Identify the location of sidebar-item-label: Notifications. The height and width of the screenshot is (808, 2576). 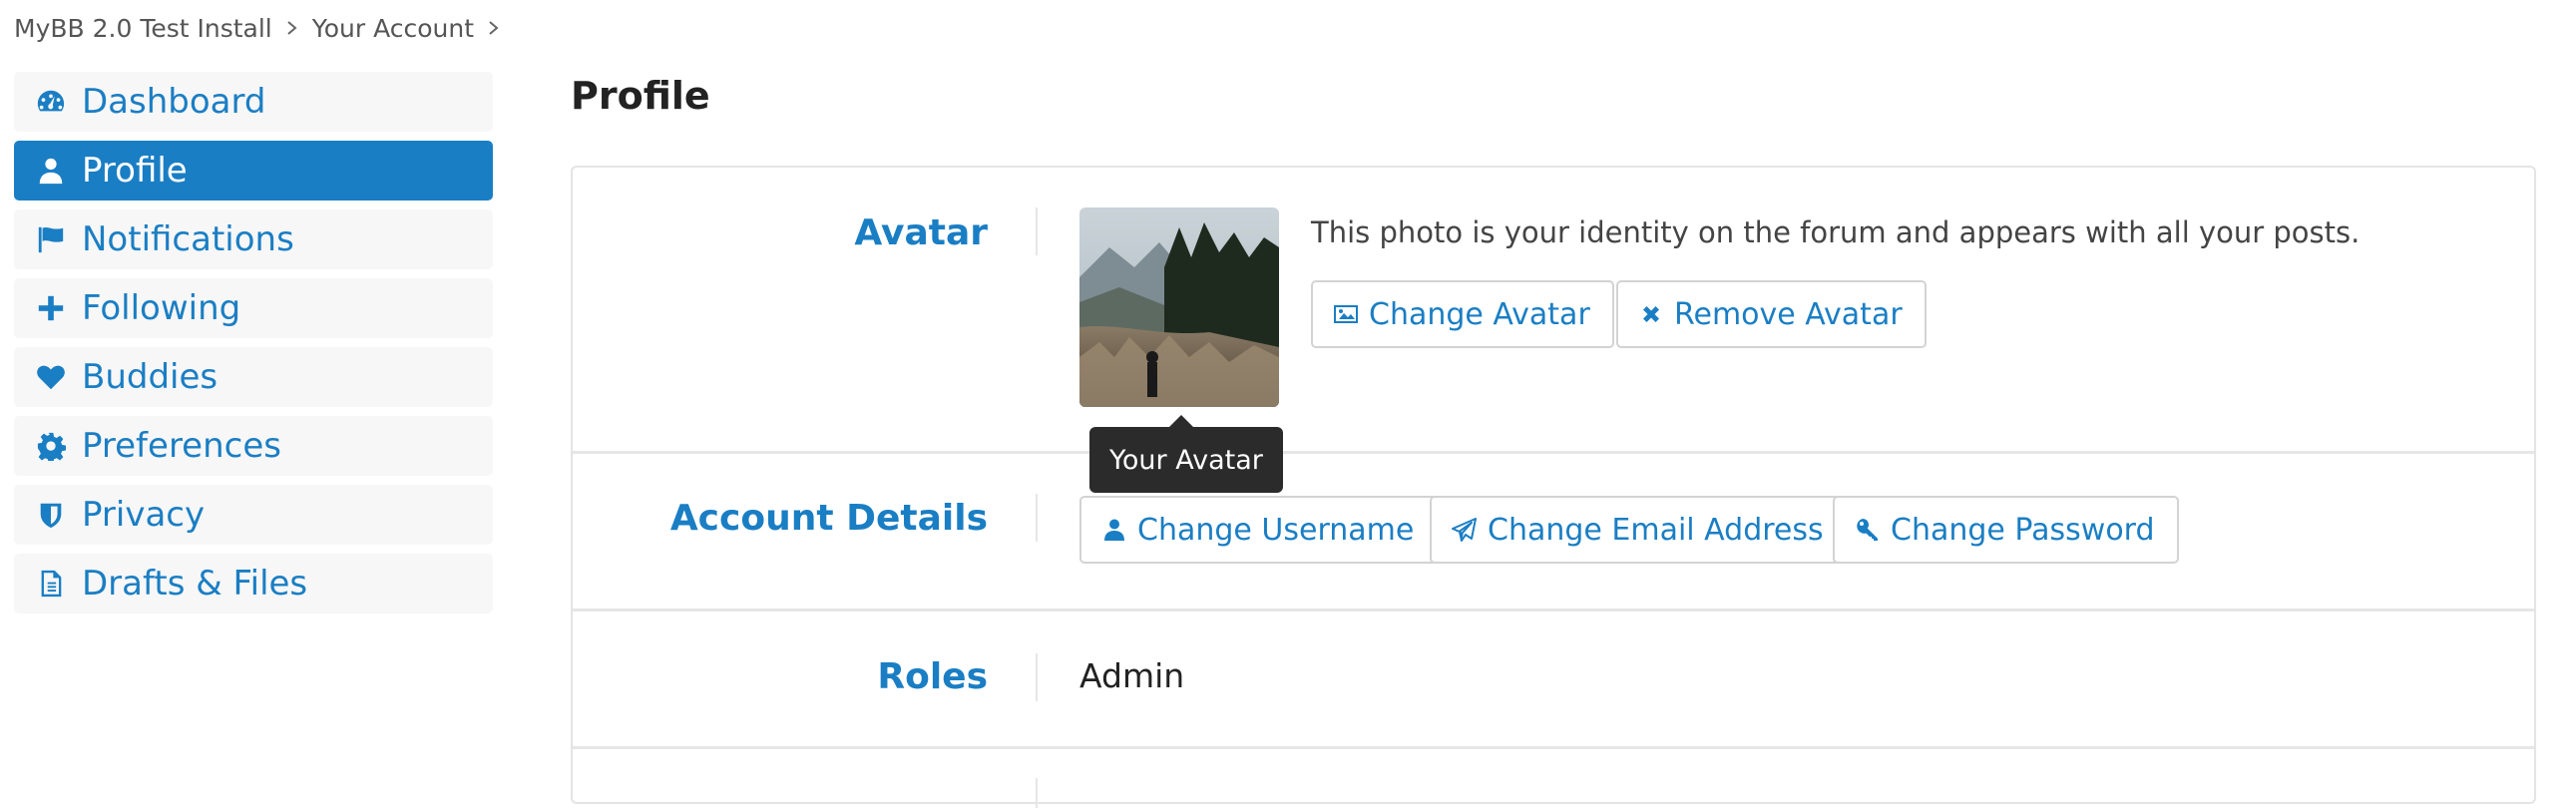
(188, 239).